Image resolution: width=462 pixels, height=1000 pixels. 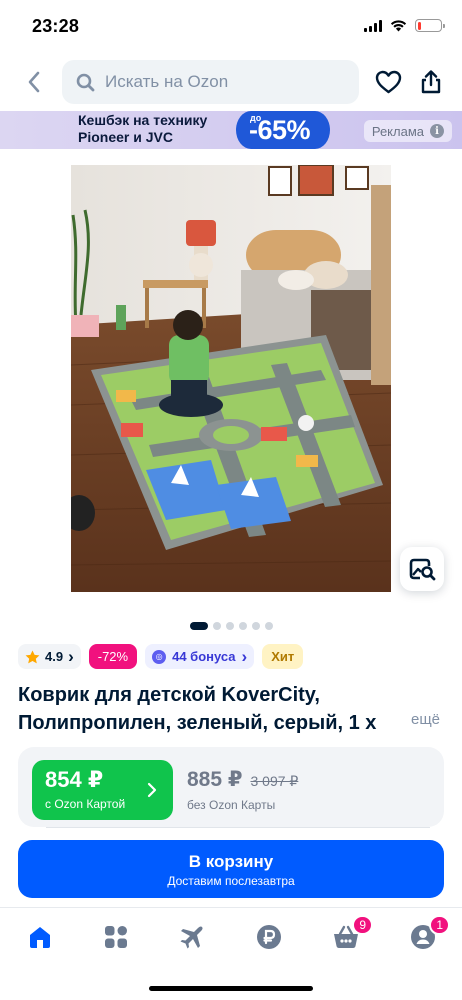 I want to click on product-badges: 4.9 › -72% ◎ 44 бонуса › Хит, so click(x=161, y=656).